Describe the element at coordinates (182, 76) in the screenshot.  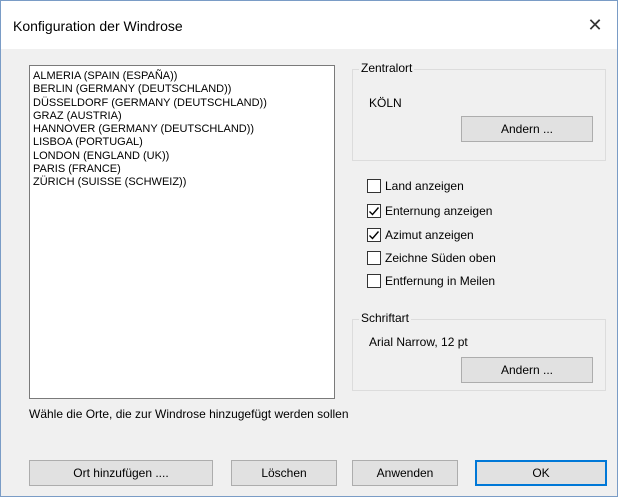
I see `list-item: ALMERIA (SPAIN (ESPAÑA))` at that location.